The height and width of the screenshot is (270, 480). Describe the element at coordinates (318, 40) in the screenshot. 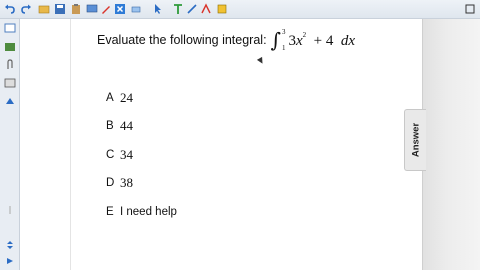

I see `operator: +` at that location.